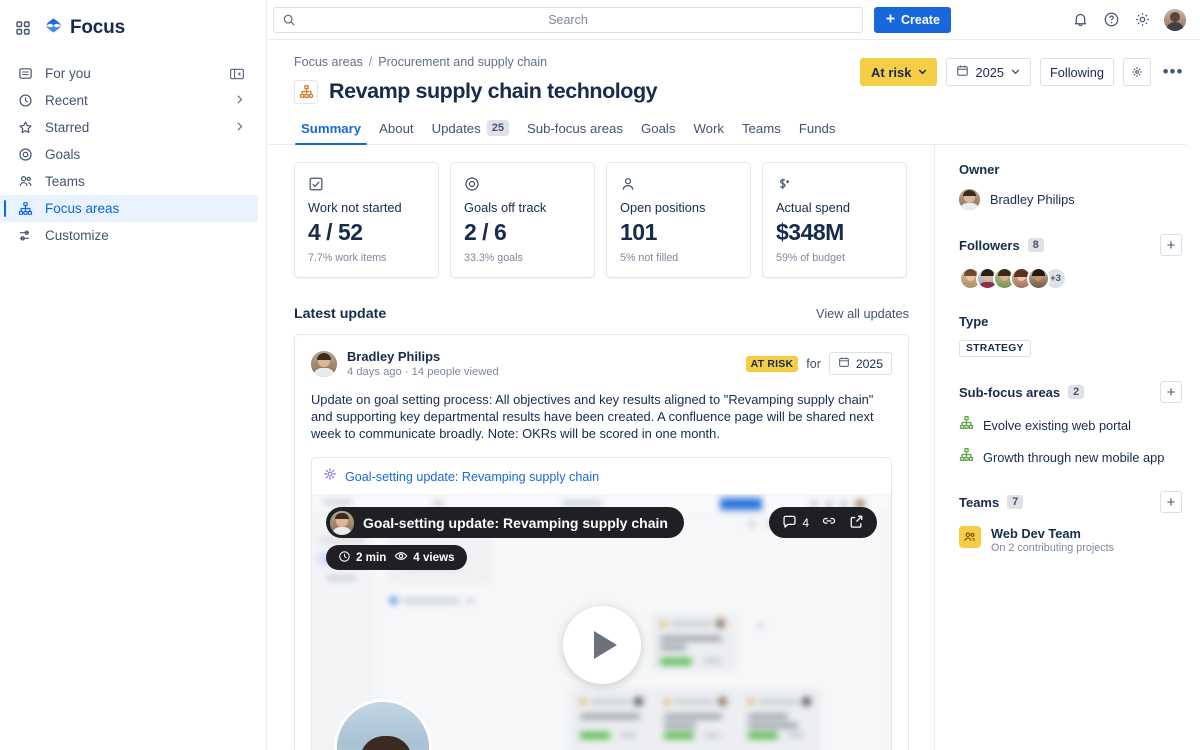 Image resolution: width=1200 pixels, height=750 pixels. What do you see at coordinates (1171, 502) in the screenshot?
I see `add-team-button: +` at bounding box center [1171, 502].